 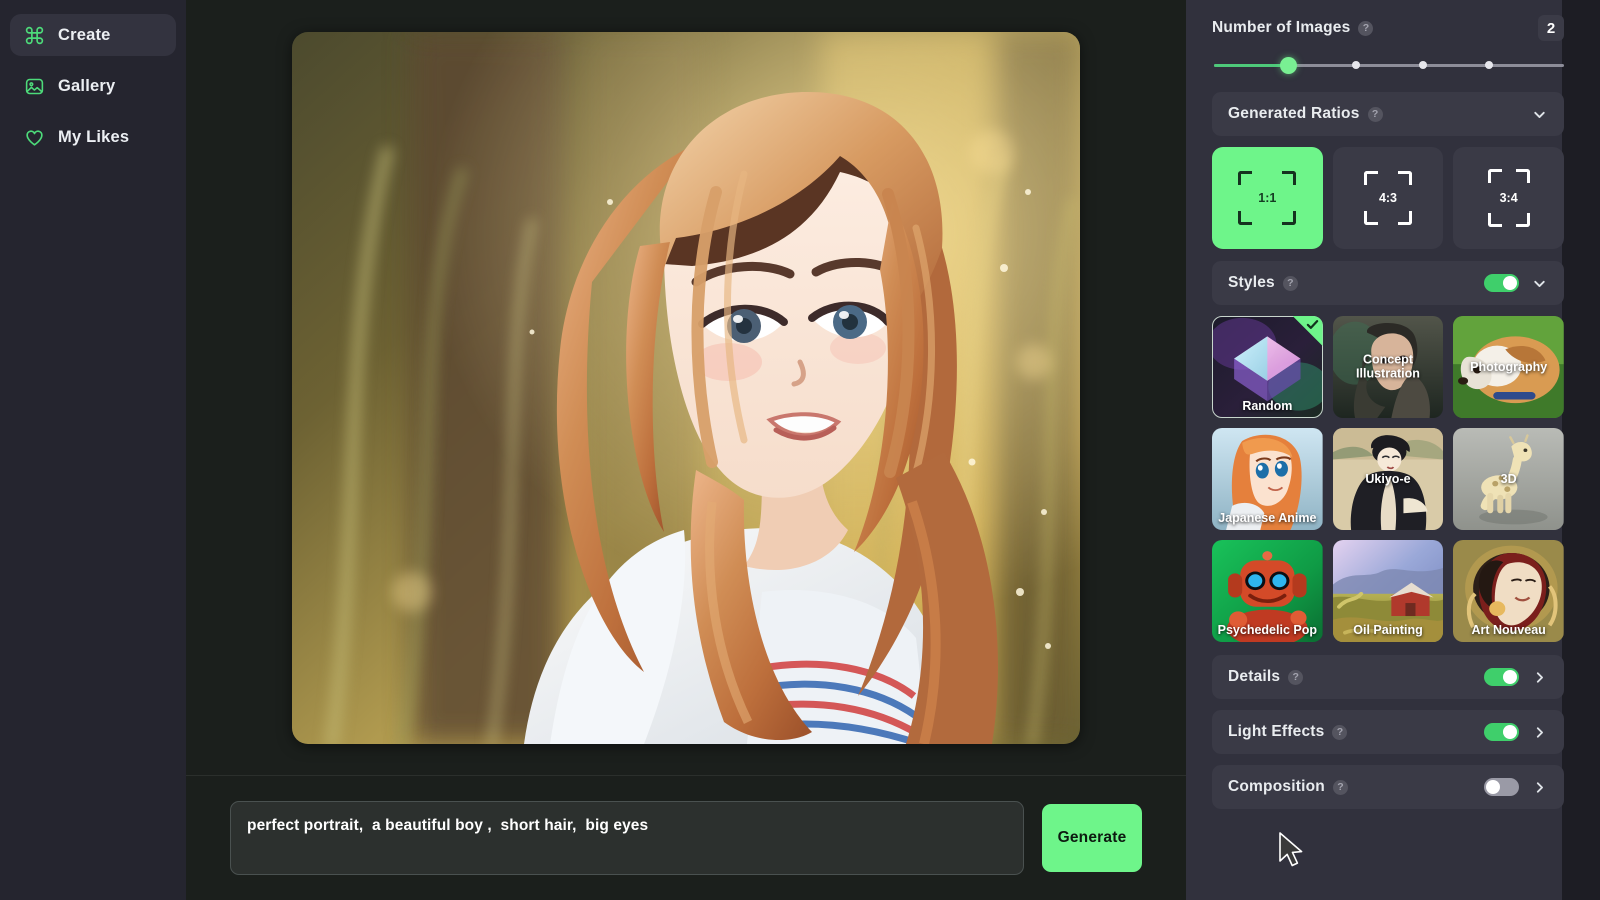 What do you see at coordinates (1501, 283) in the screenshot?
I see `styles-toggle` at bounding box center [1501, 283].